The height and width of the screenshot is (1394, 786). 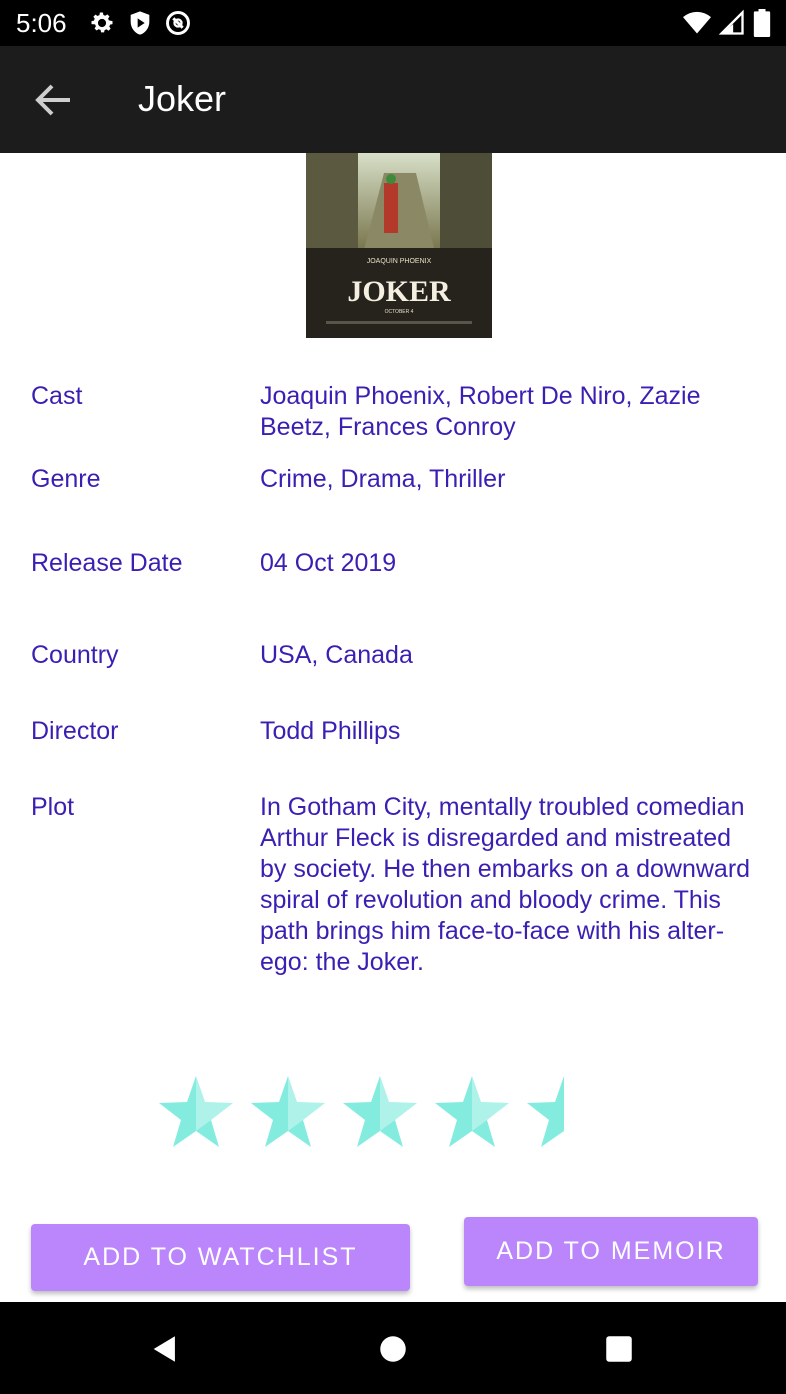 What do you see at coordinates (399, 312) in the screenshot?
I see `poster-date-text: OCTOBER 4` at bounding box center [399, 312].